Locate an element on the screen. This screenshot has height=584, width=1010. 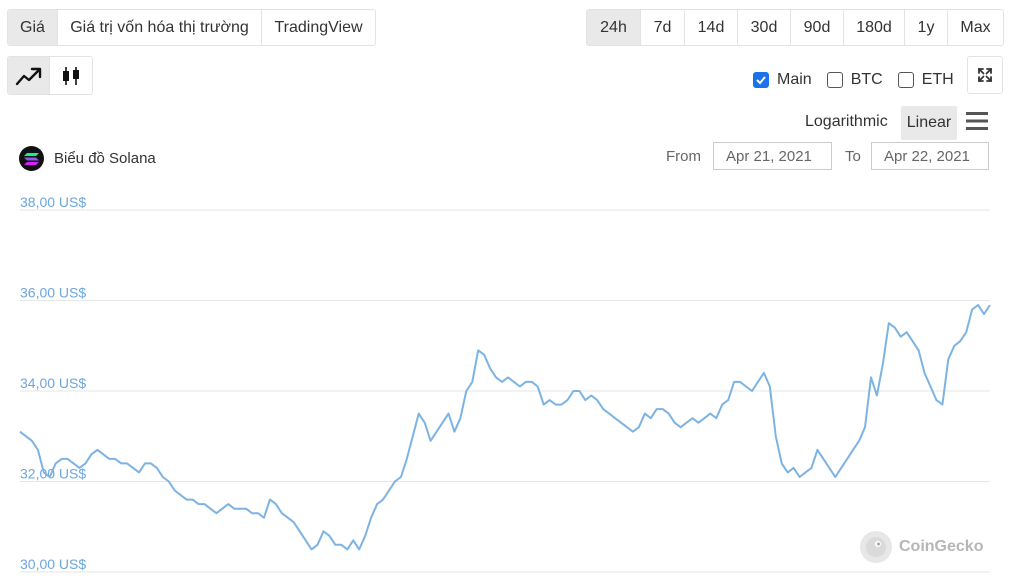
checkbox-main-box is located at coordinates (761, 80).